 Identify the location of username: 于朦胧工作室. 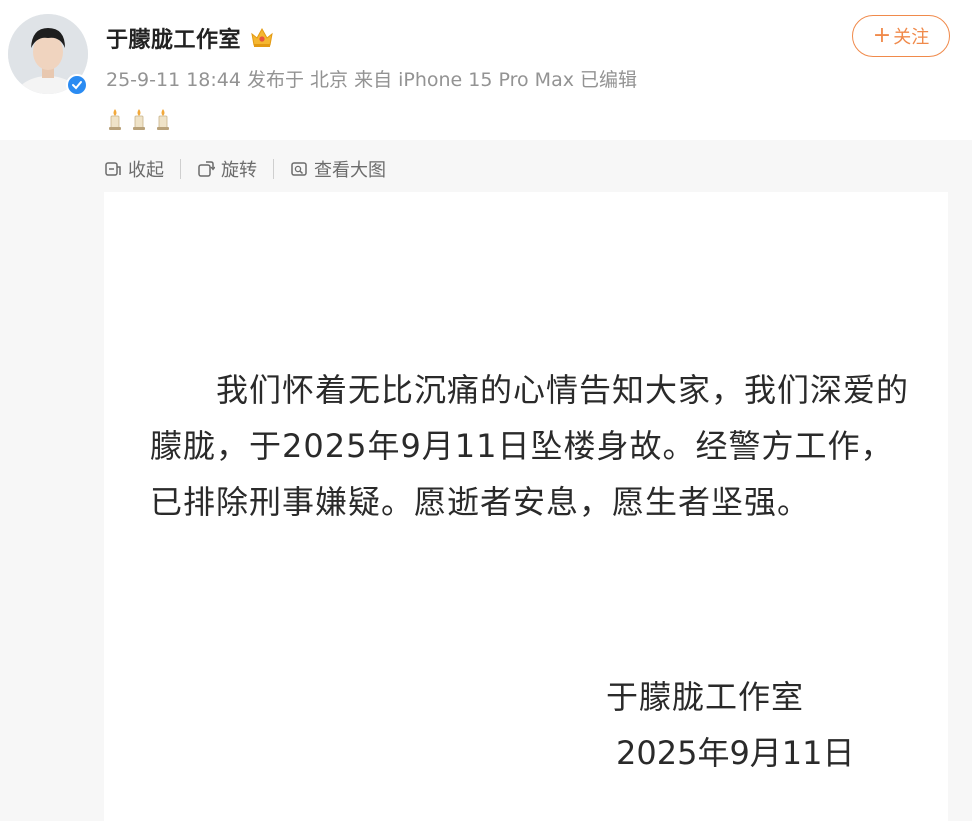
(173, 38).